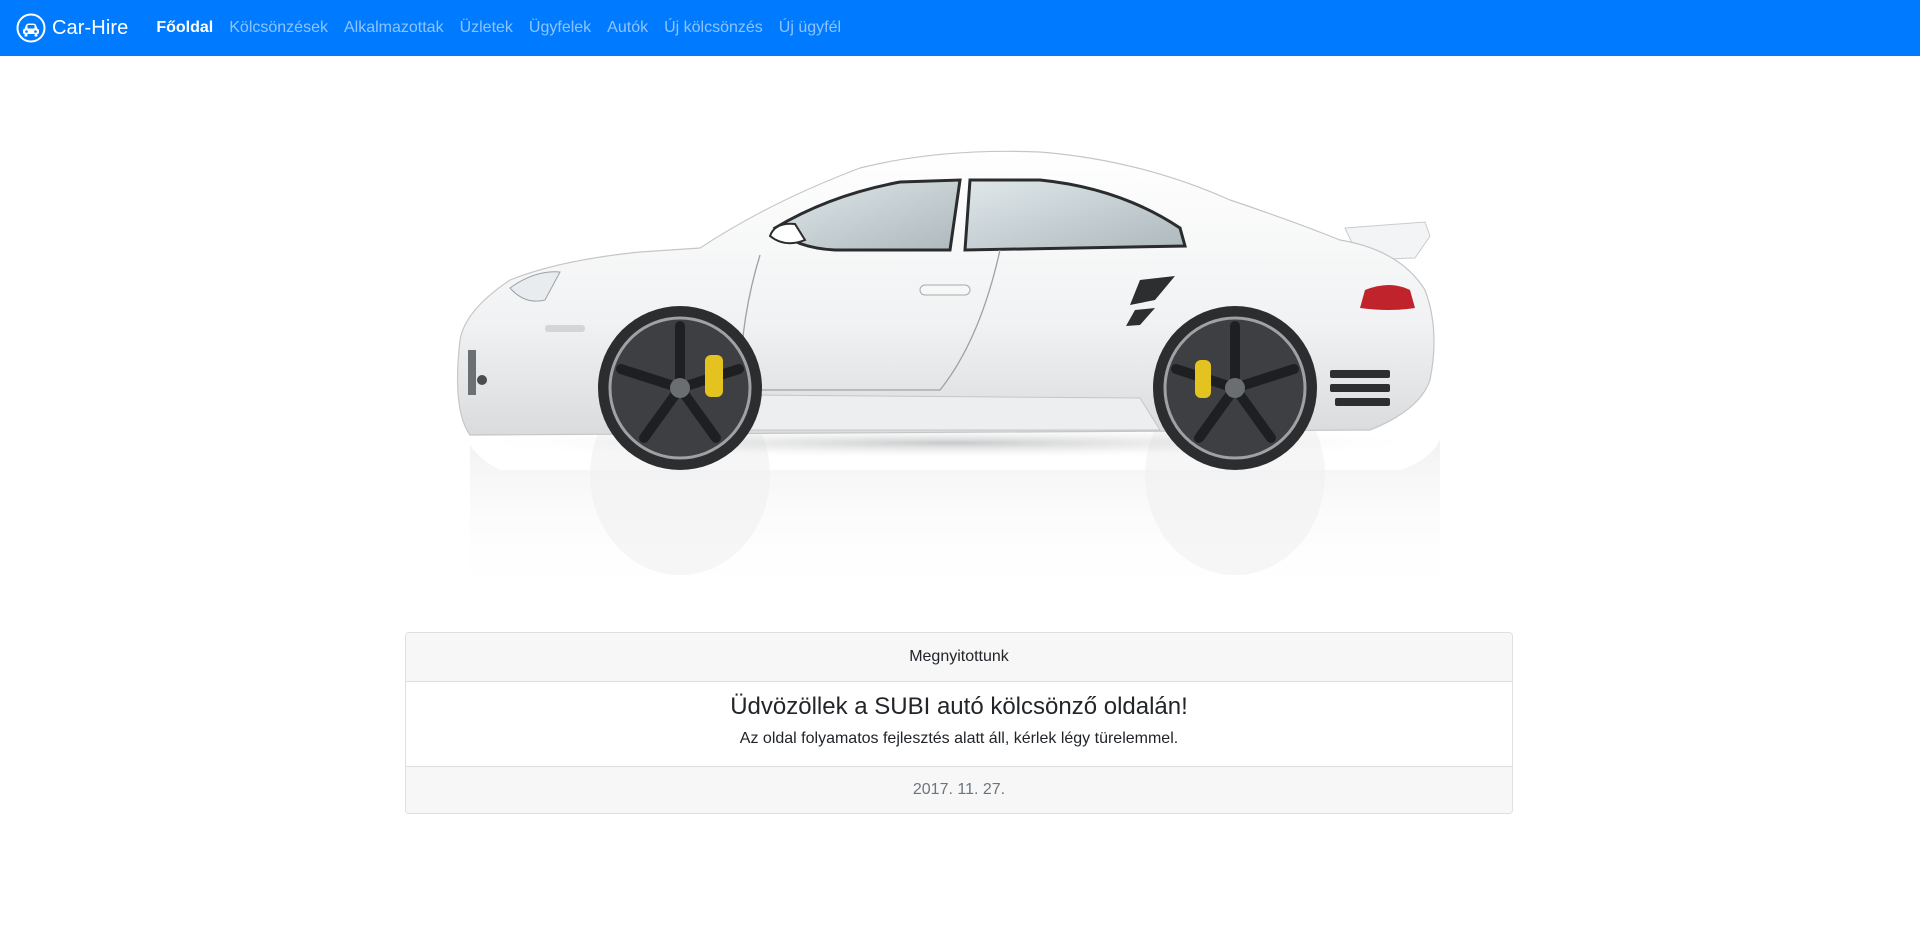 This screenshot has width=1920, height=947. Describe the element at coordinates (713, 28) in the screenshot. I see `nav-item-uj-kolcsonzes: Új kölcsönzés` at that location.